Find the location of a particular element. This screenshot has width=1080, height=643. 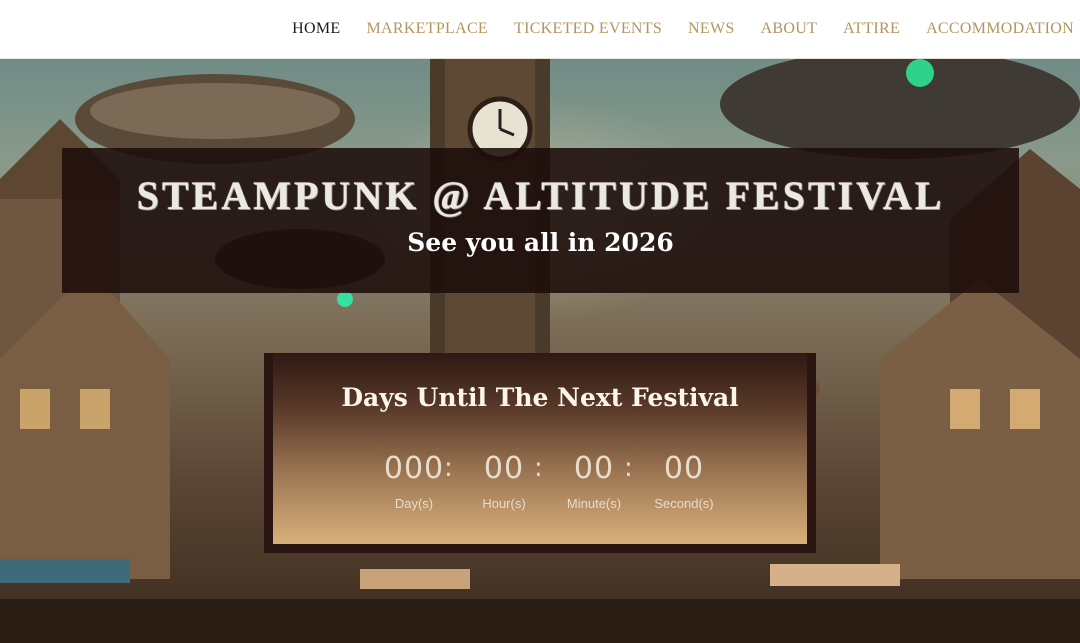

nav-item-marketplace: MARKETPLACE is located at coordinates (427, 28).